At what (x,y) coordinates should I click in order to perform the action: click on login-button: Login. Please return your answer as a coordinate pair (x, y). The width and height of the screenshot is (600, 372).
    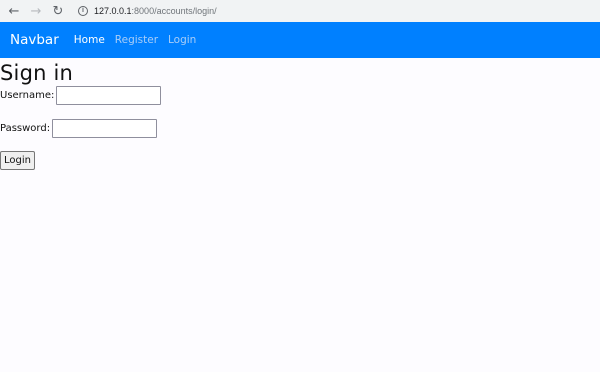
    Looking at the image, I should click on (17, 160).